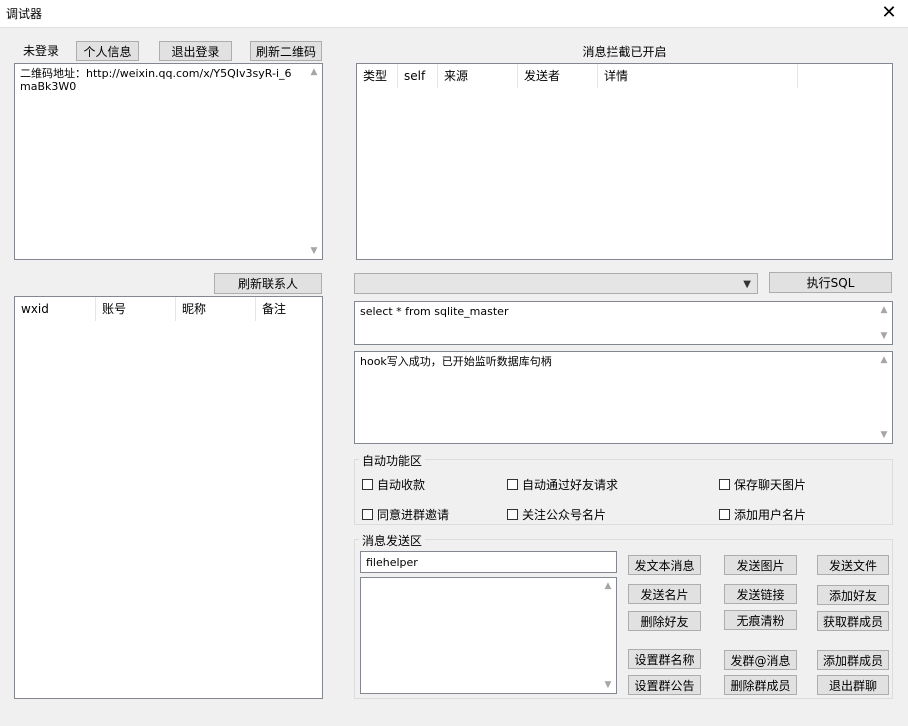  Describe the element at coordinates (478, 76) in the screenshot. I see `msg-col-source: 来源` at that location.